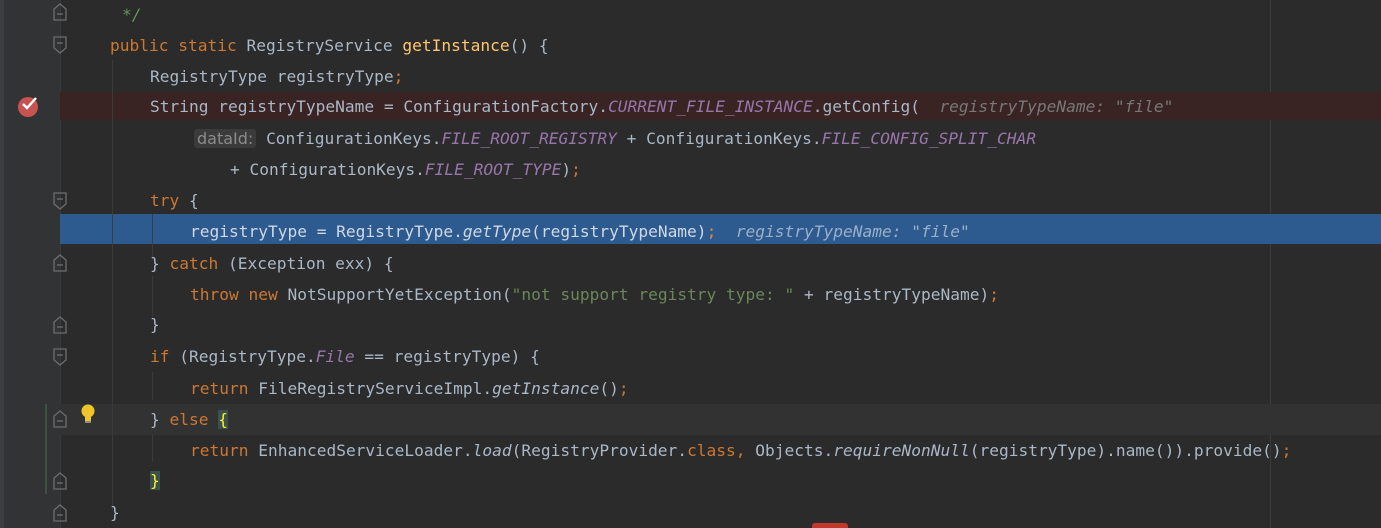 The width and height of the screenshot is (1381, 528). Describe the element at coordinates (272, 76) in the screenshot. I see `code-text: RegistryType registryType` at that location.